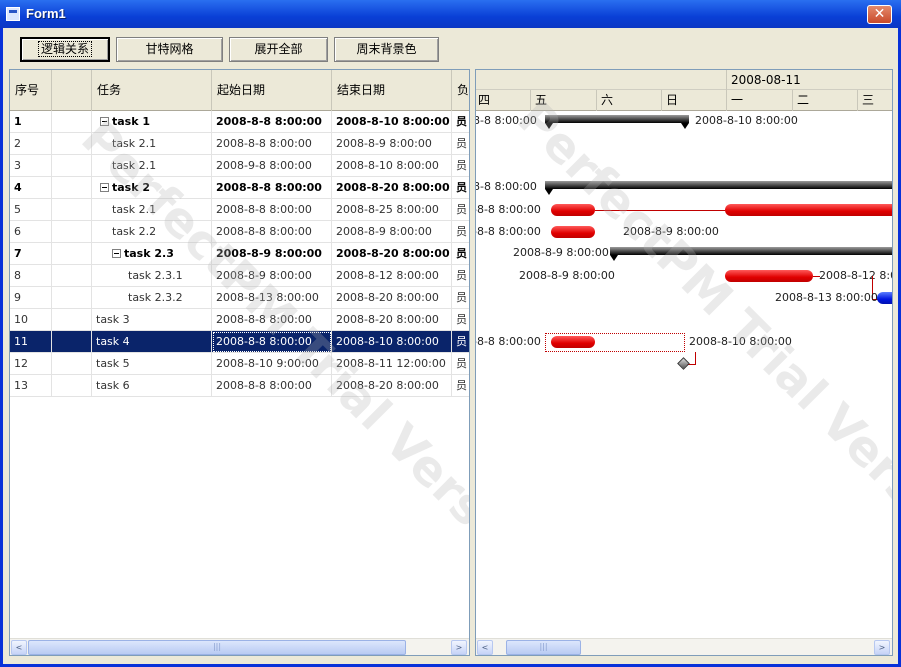 The width and height of the screenshot is (901, 667). What do you see at coordinates (879, 14) in the screenshot?
I see `close-button: ✕` at bounding box center [879, 14].